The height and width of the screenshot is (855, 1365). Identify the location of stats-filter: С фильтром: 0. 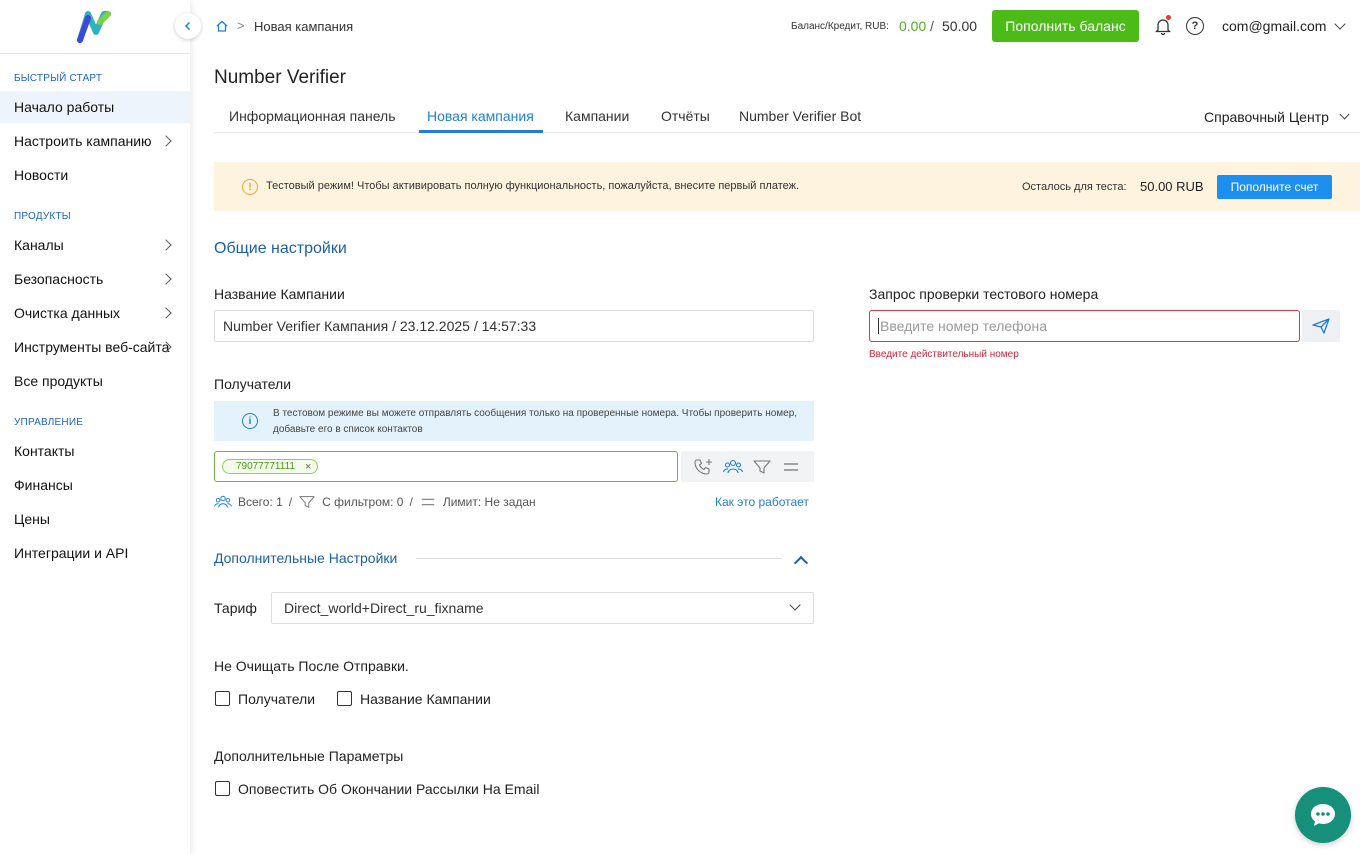
(363, 502).